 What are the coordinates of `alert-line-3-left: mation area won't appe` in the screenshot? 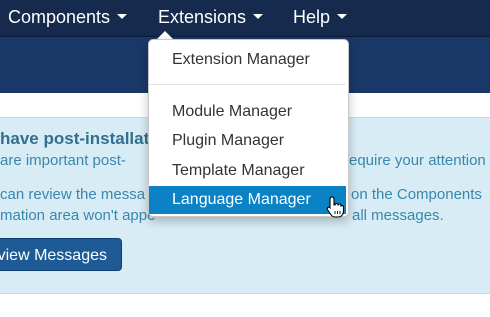 It's located at (78, 215).